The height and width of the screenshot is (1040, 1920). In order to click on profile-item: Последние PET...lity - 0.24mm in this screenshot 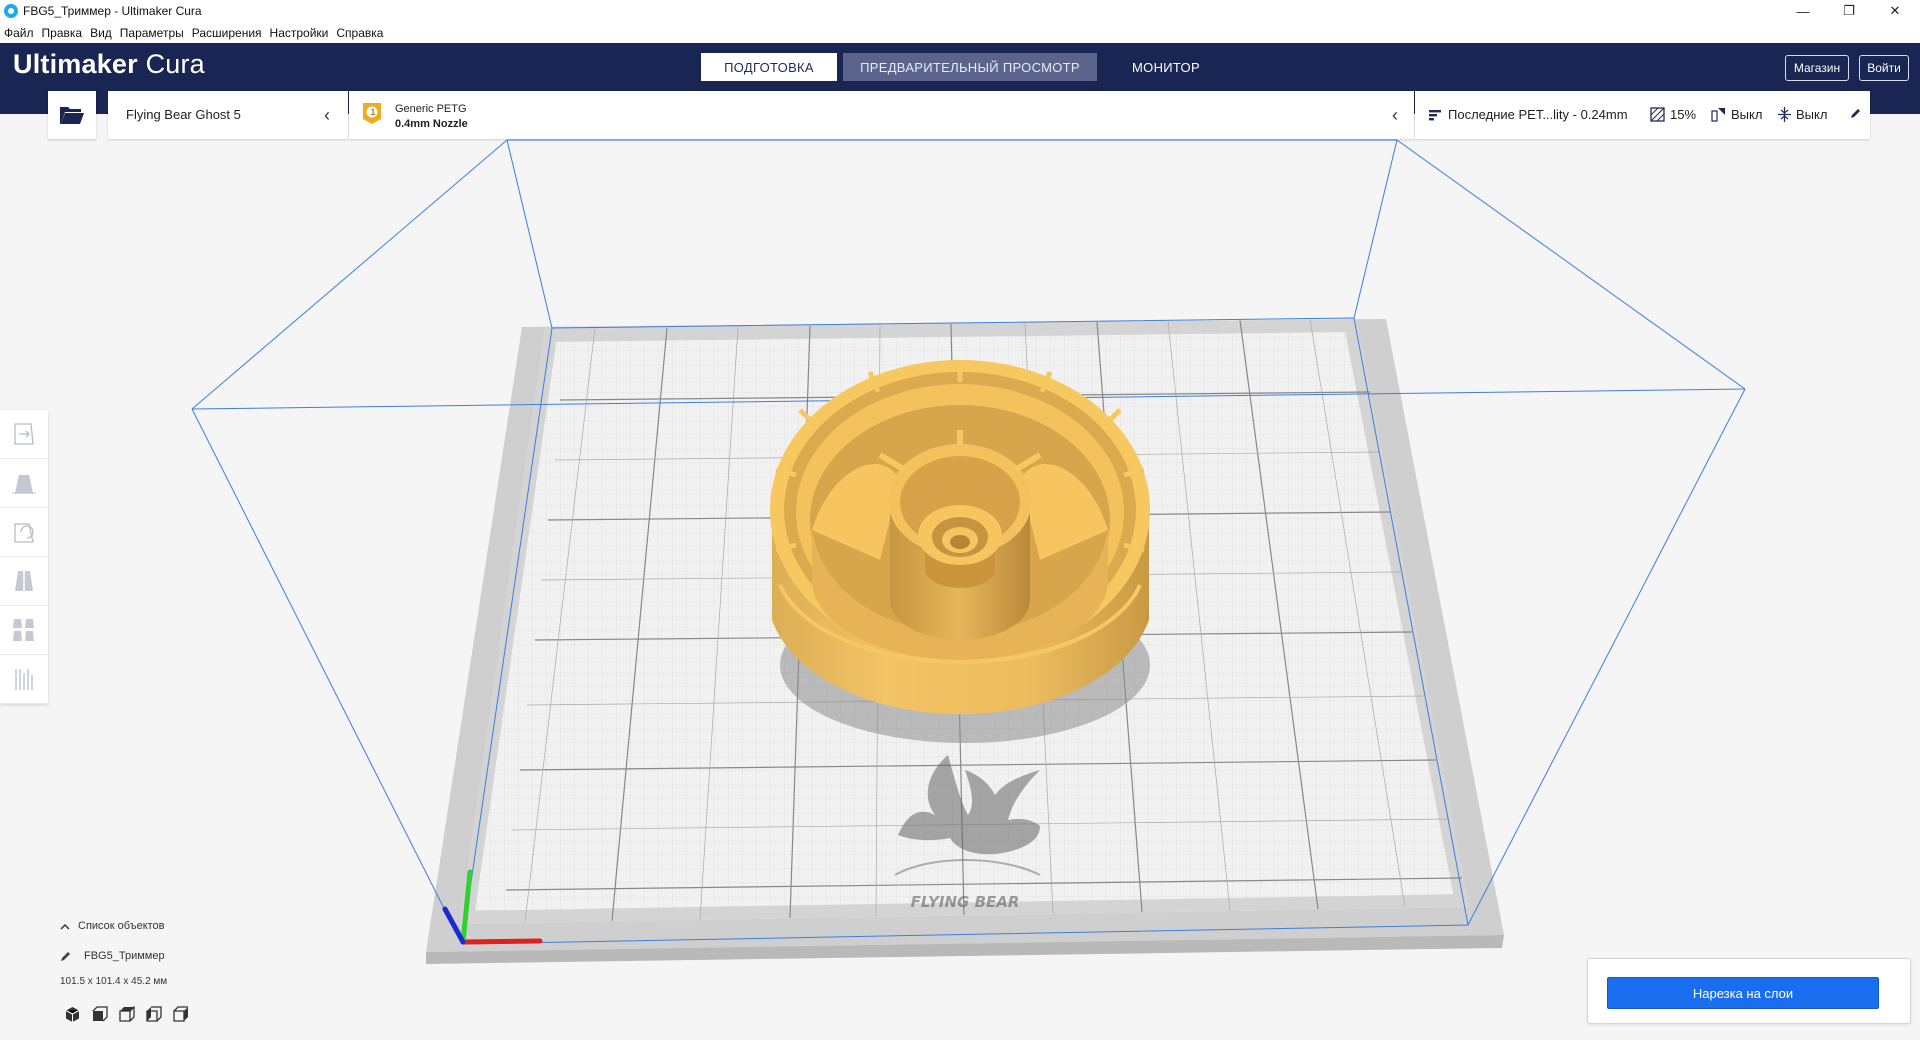, I will do `click(1528, 114)`.